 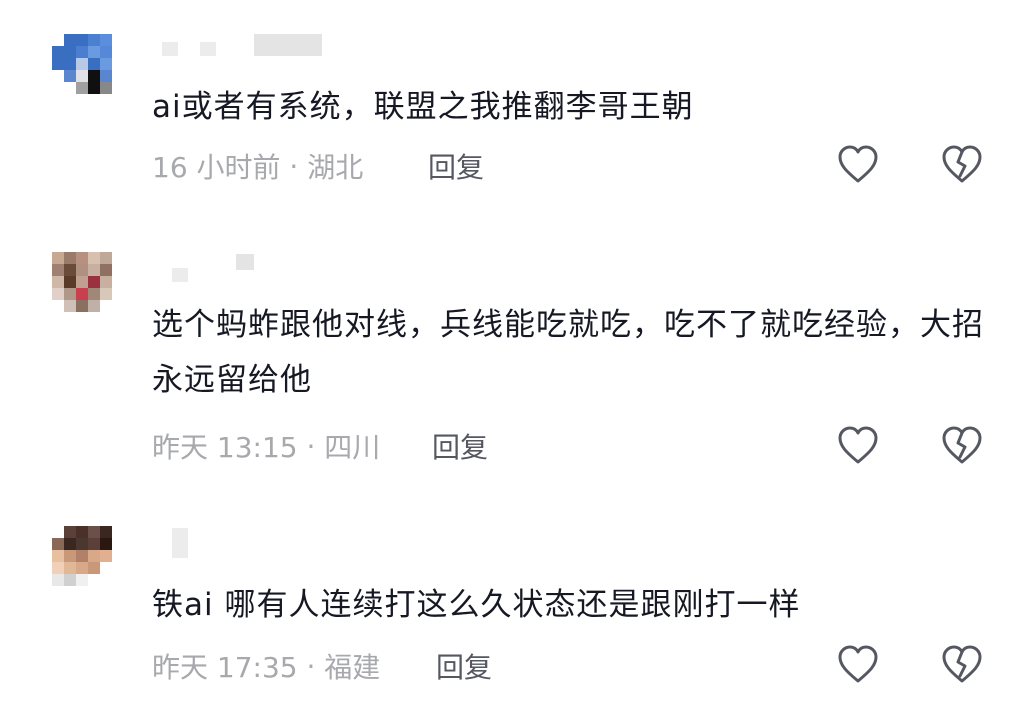 I want to click on comment-time: 昨天 17:35, so click(x=225, y=667).